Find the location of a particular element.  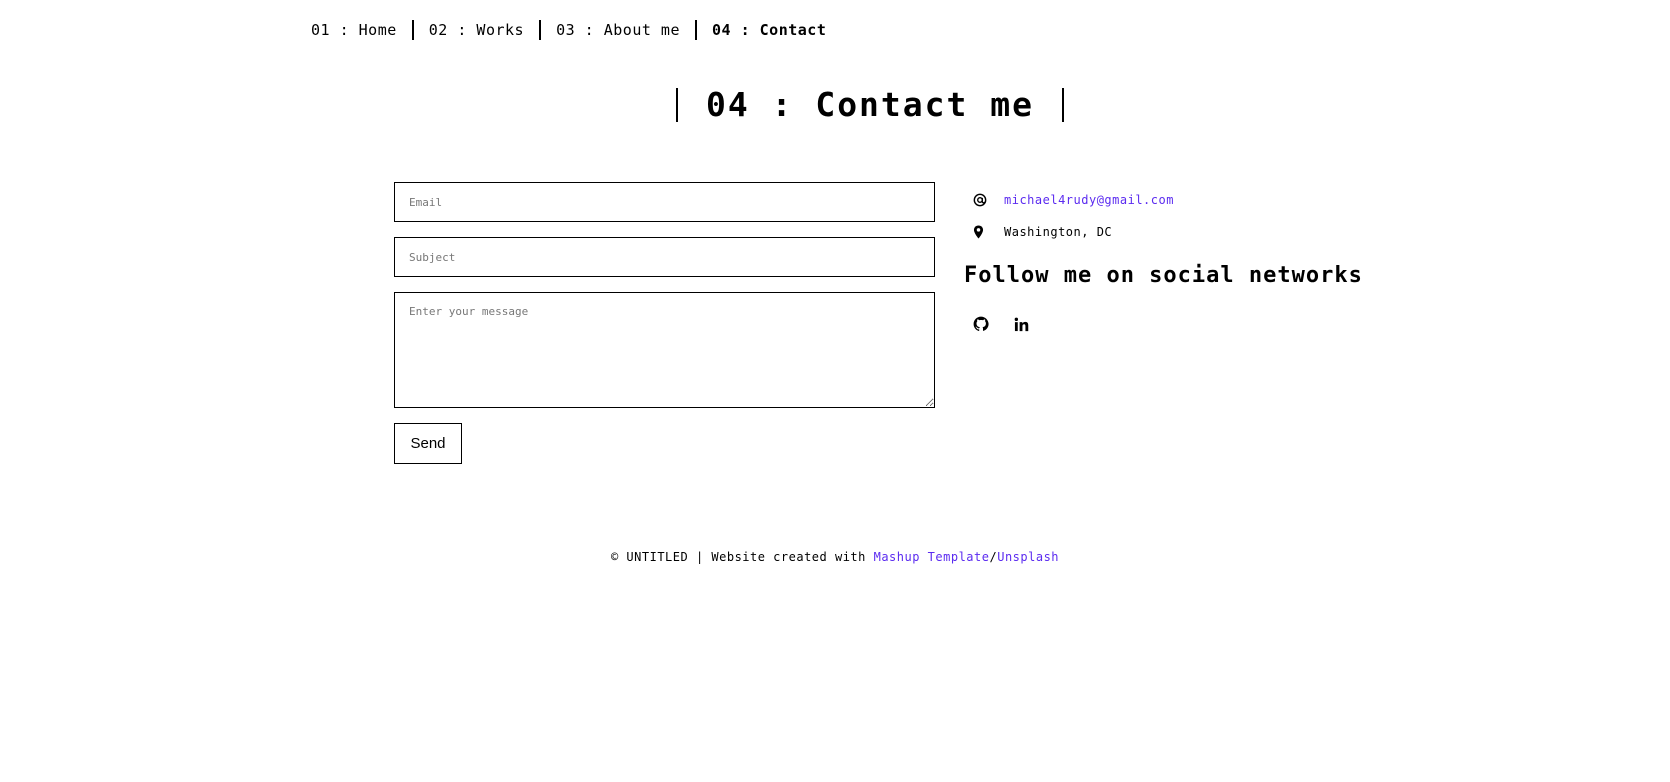

nav-item-home: 01 : Home is located at coordinates (362, 30).